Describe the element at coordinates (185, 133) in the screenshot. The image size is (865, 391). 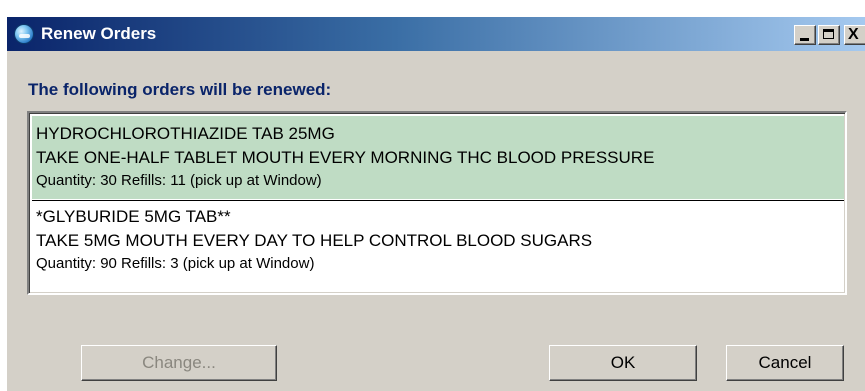
I see `order-name: HYDROCHLOROTHIAZIDE TAB 25MG` at that location.